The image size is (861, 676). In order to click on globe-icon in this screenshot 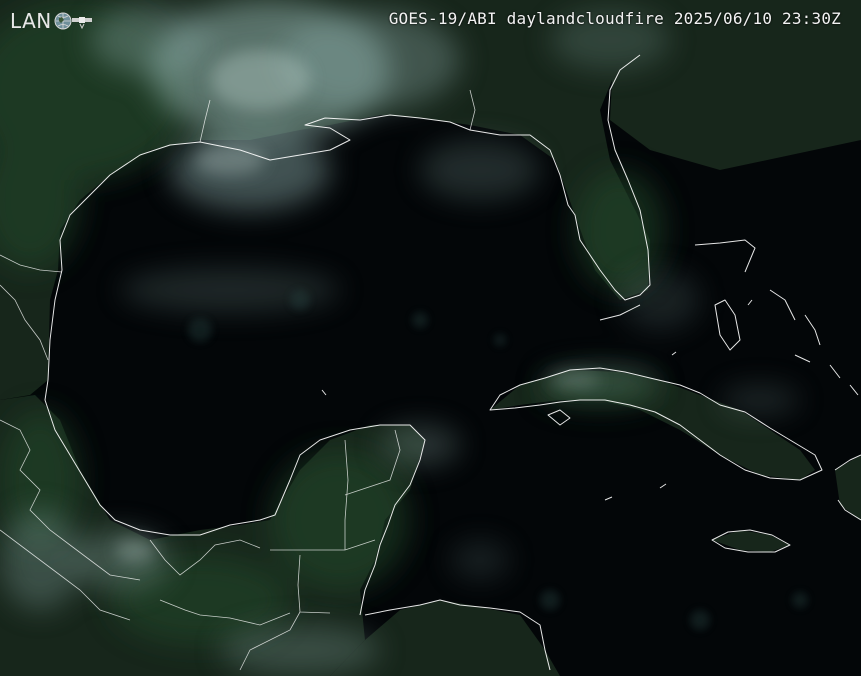, I will do `click(63, 21)`.